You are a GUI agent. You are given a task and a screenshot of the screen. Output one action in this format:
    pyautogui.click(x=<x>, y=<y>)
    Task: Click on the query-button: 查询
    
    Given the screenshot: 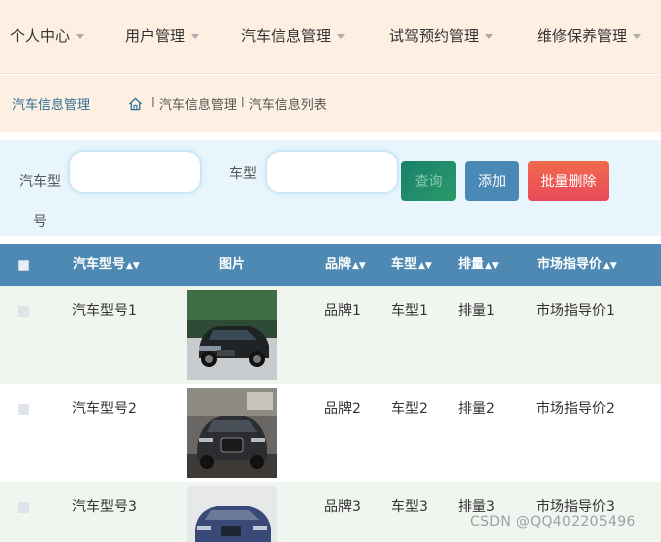 What is the action you would take?
    pyautogui.click(x=428, y=181)
    